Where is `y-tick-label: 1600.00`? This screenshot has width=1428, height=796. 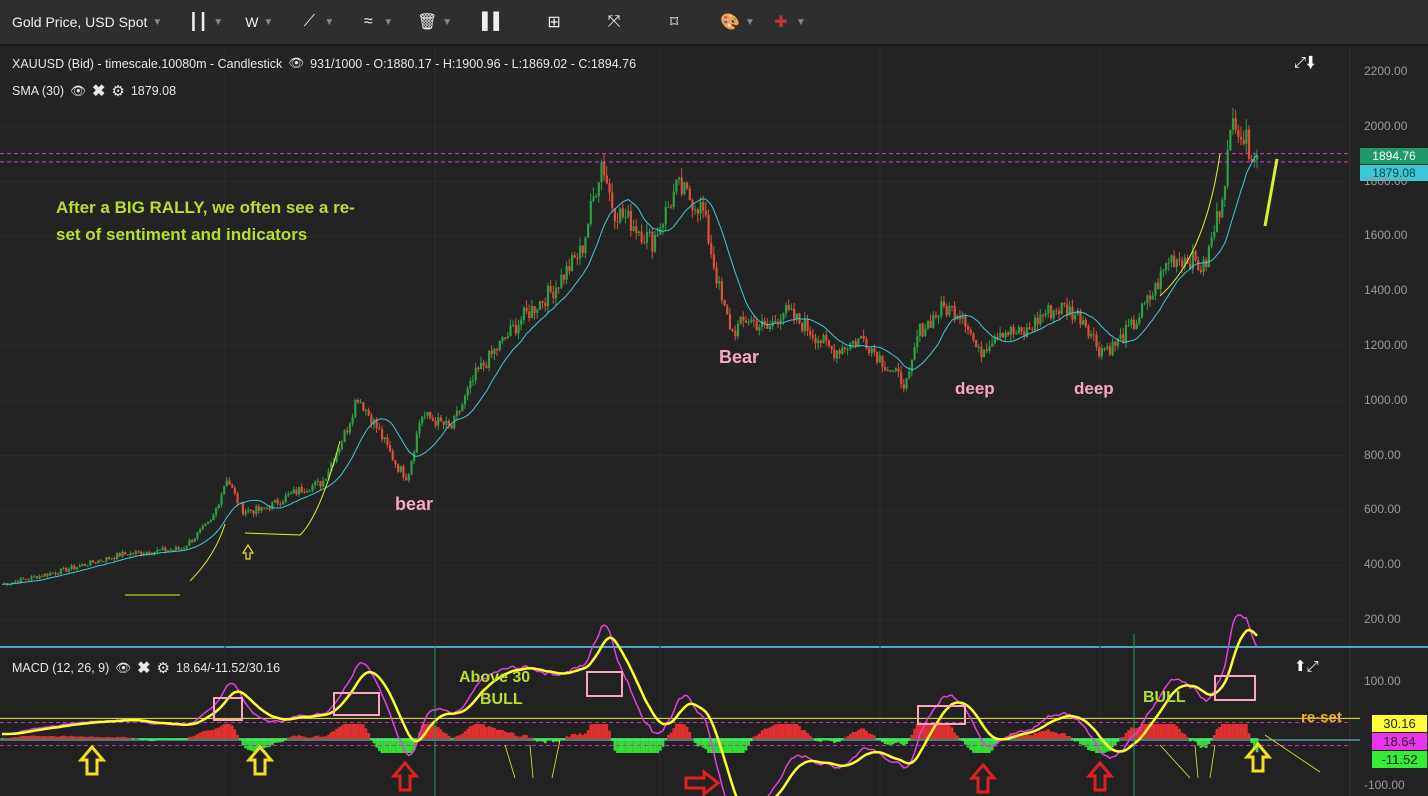 y-tick-label: 1600.00 is located at coordinates (1386, 235).